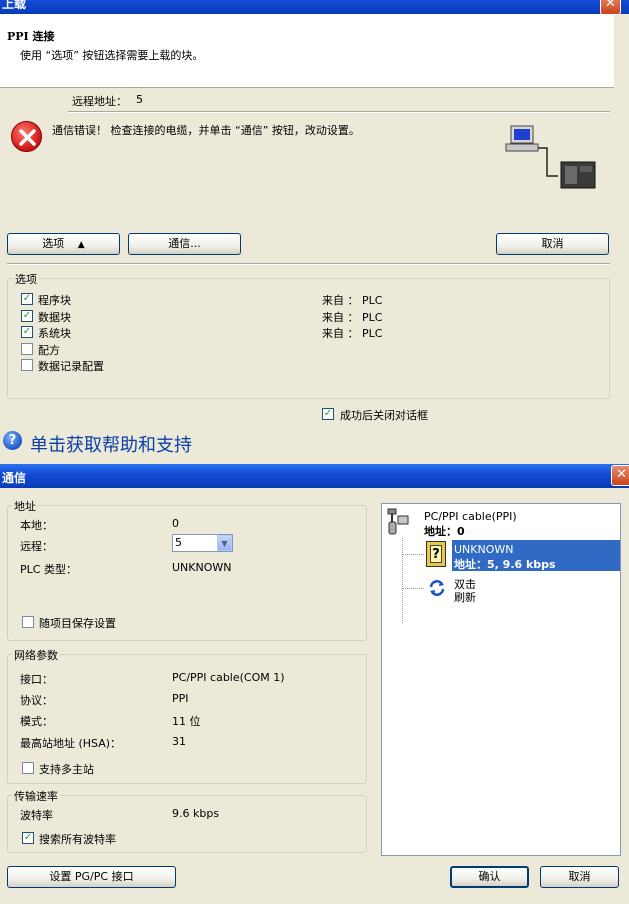 The width and height of the screenshot is (629, 904). Describe the element at coordinates (436, 554) in the screenshot. I see `unknown-device-icon: ?` at that location.